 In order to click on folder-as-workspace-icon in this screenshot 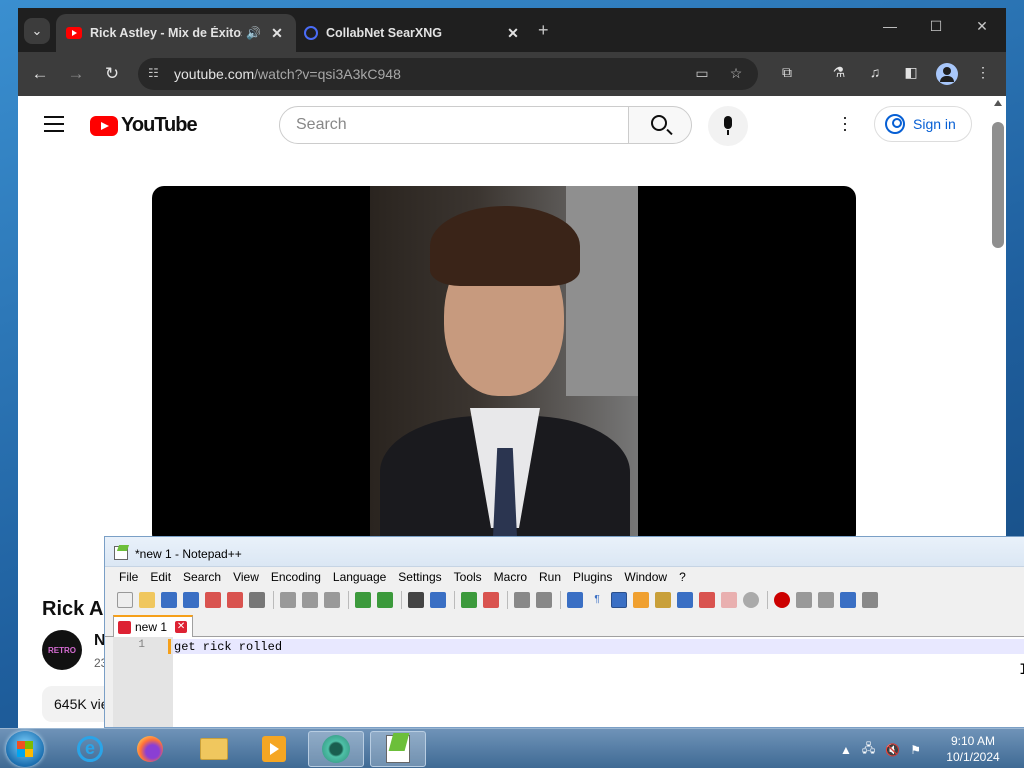, I will do `click(707, 600)`.